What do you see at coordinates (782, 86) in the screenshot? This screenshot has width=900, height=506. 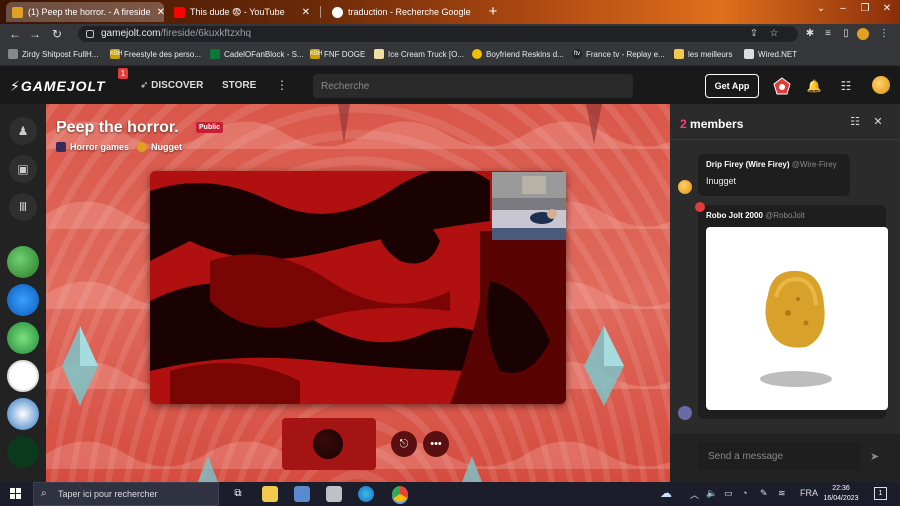 I see `quest-icon` at bounding box center [782, 86].